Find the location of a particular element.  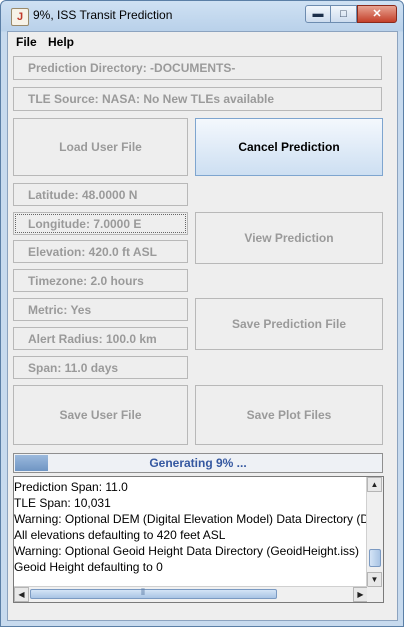

maximize-button: □ is located at coordinates (344, 14).